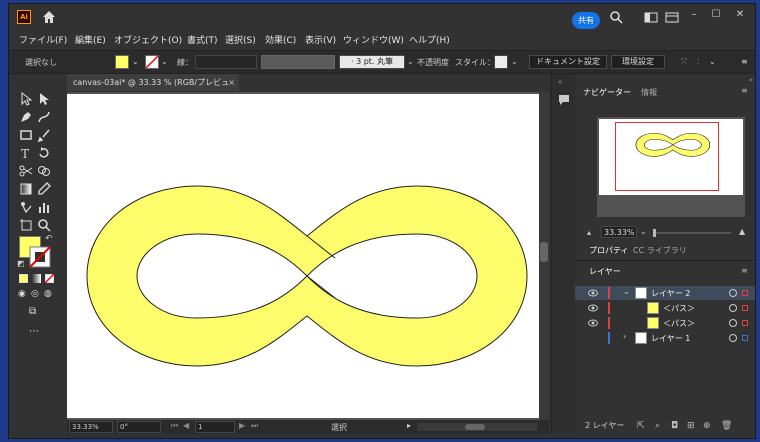  I want to click on collapse-panels-icon: », so click(751, 80).